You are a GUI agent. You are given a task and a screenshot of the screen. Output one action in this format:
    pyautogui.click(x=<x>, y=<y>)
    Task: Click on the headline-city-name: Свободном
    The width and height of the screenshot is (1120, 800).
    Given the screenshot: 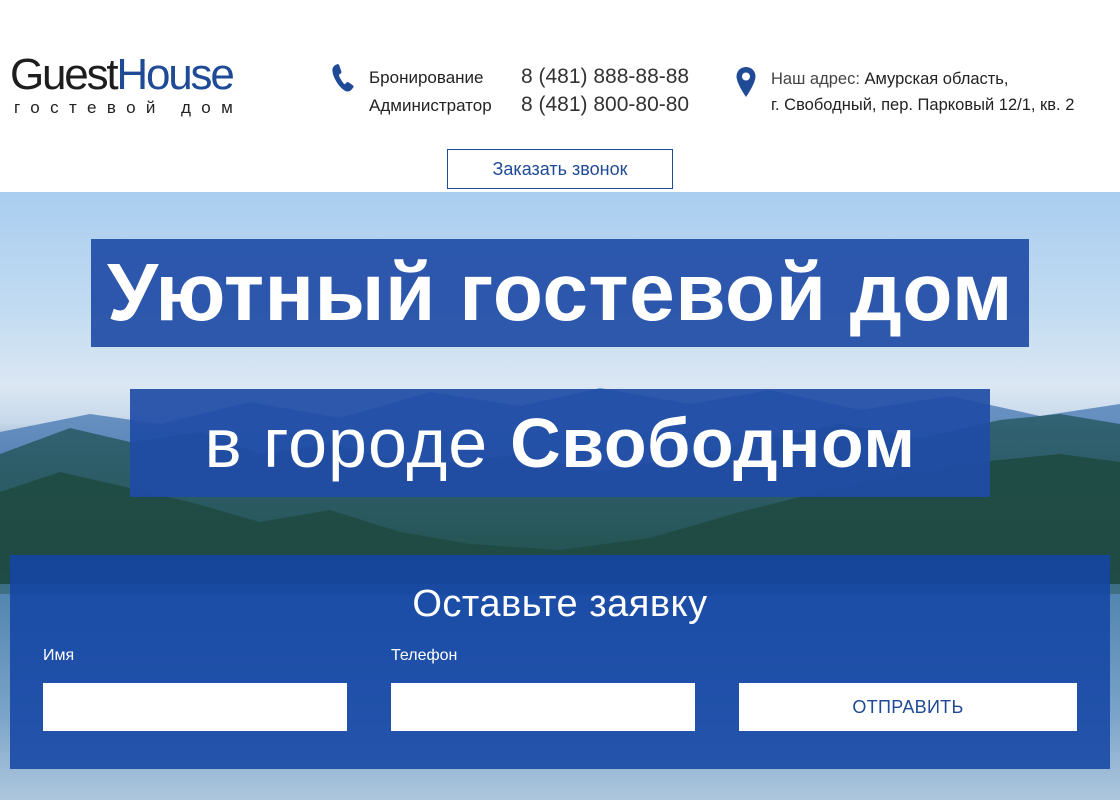 What is the action you would take?
    pyautogui.click(x=713, y=443)
    